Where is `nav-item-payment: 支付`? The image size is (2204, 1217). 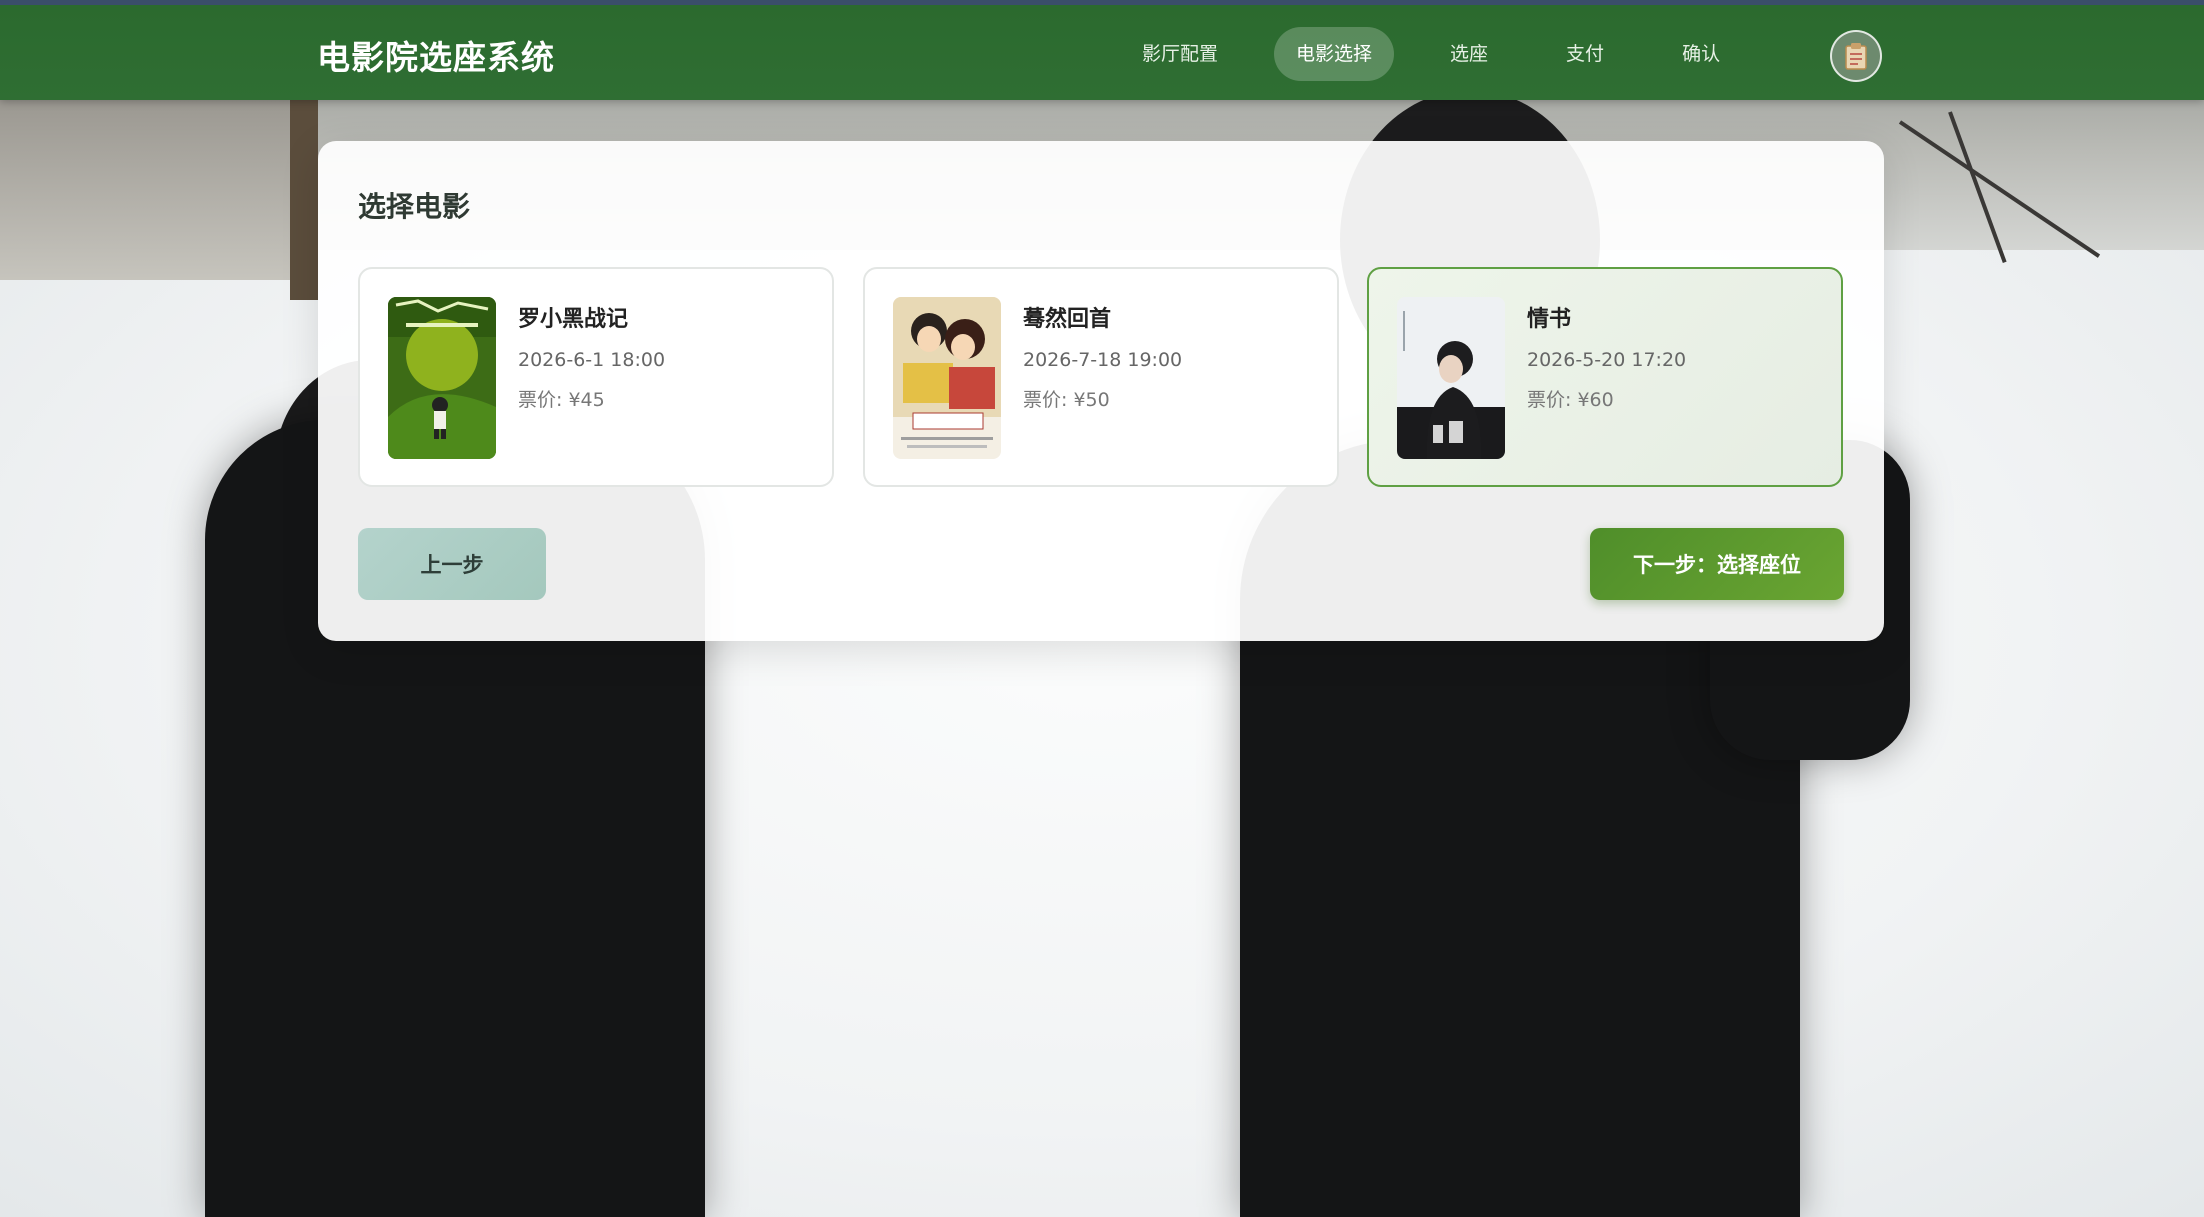 nav-item-payment: 支付 is located at coordinates (1585, 54).